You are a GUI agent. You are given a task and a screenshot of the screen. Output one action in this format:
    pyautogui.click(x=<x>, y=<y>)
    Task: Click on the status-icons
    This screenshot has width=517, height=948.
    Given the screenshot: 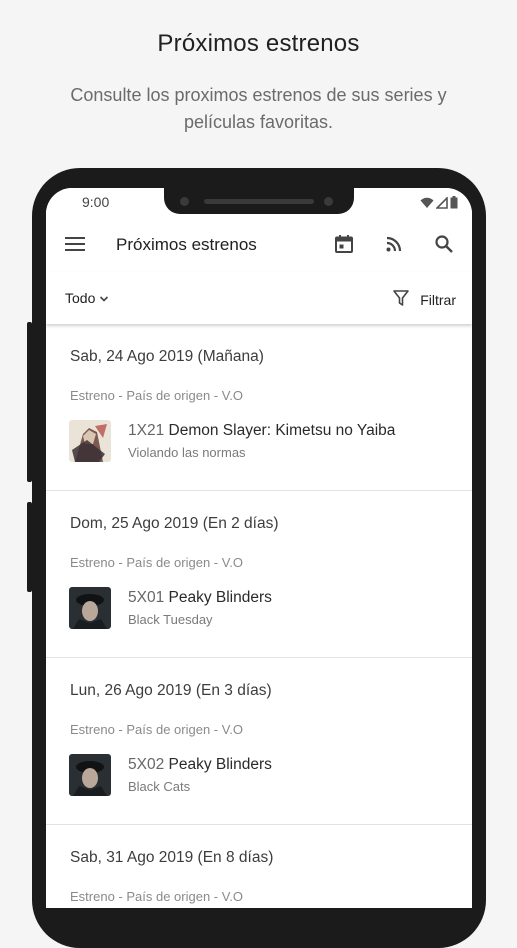 What is the action you would take?
    pyautogui.click(x=439, y=205)
    